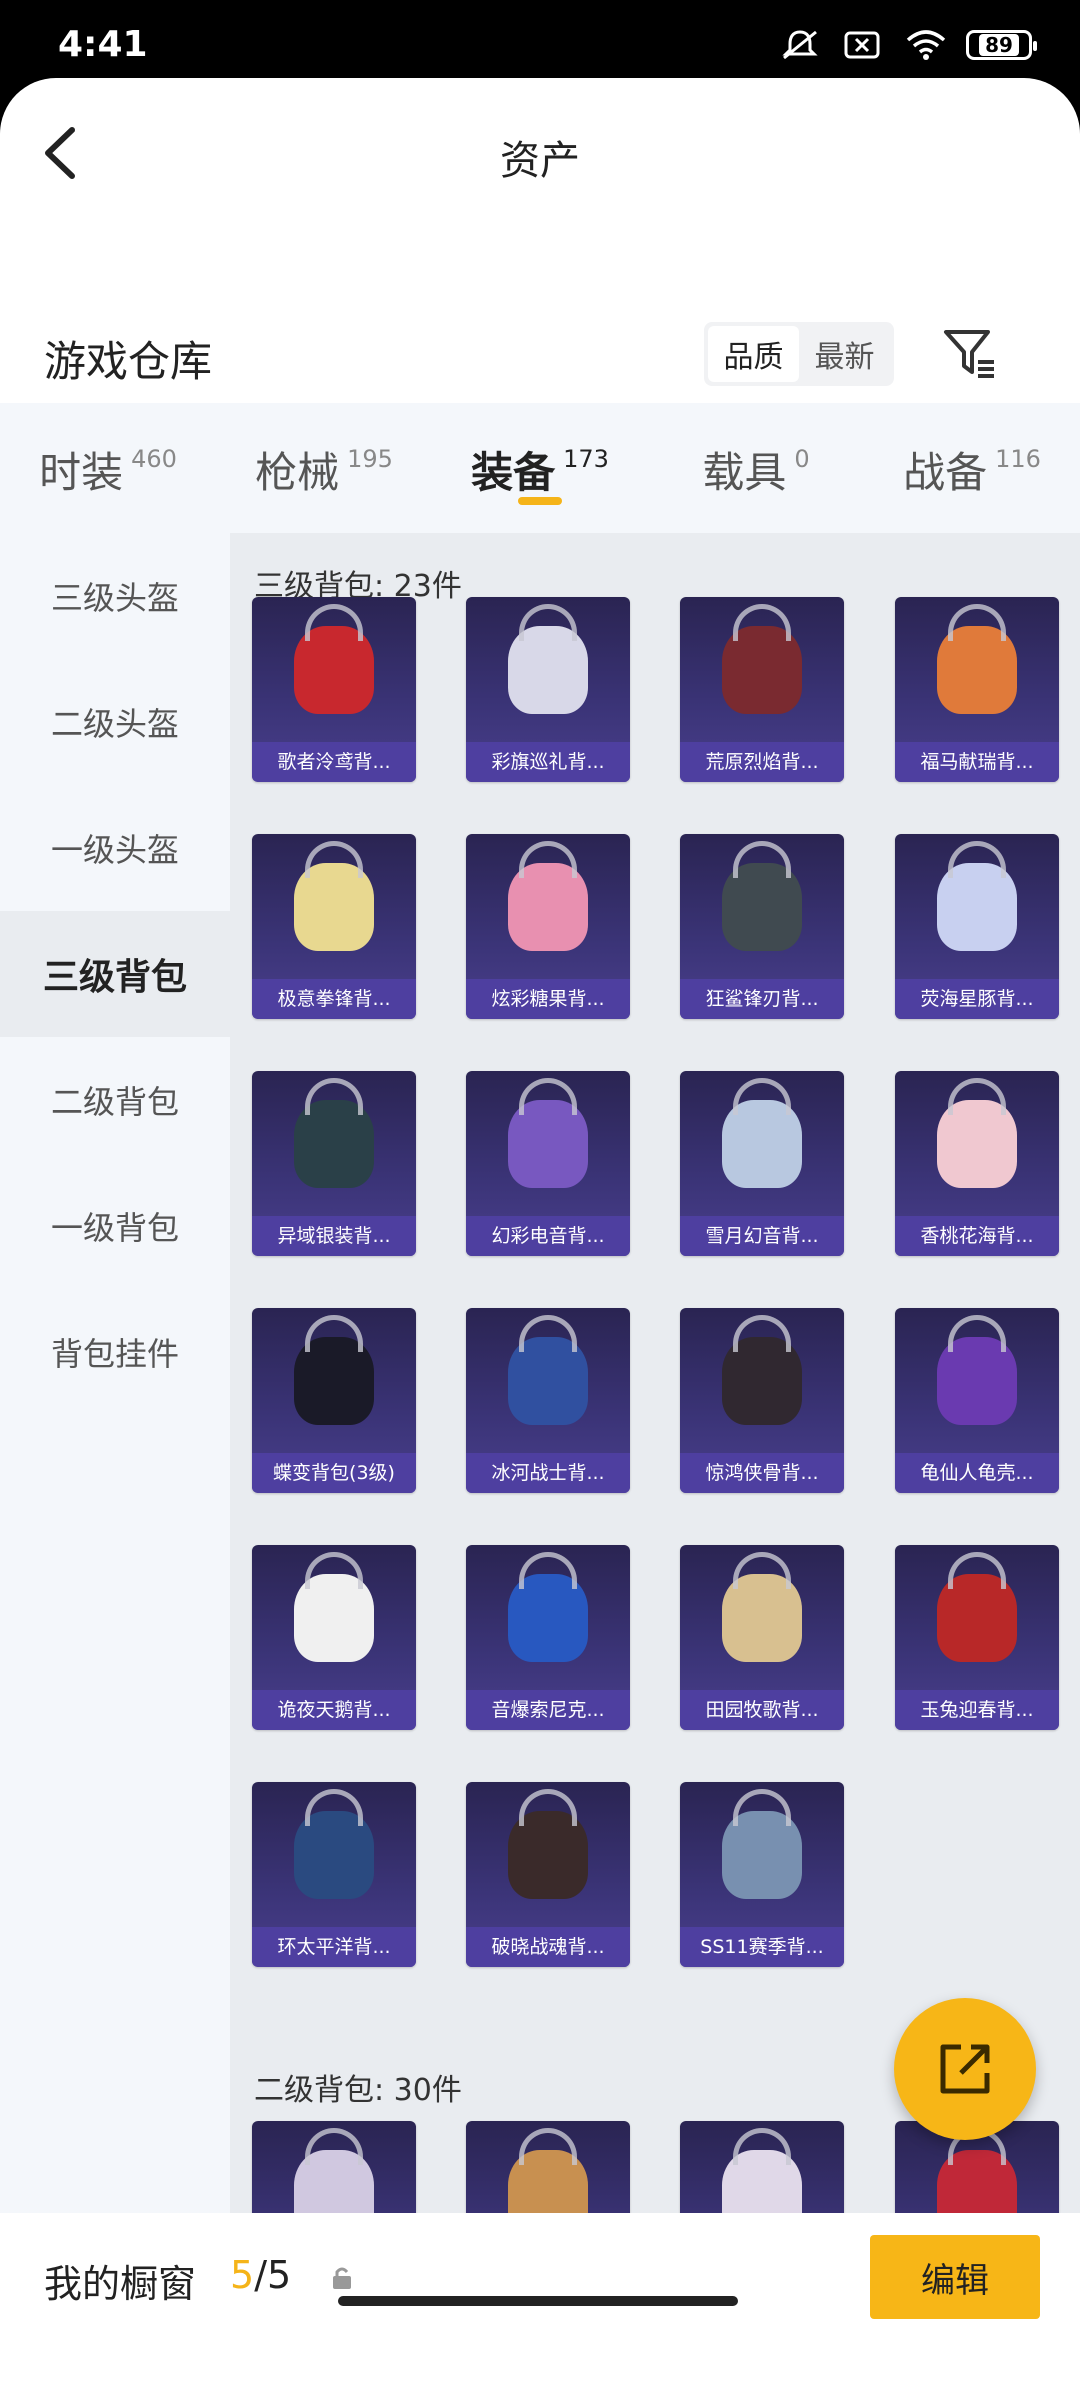 Image resolution: width=1080 pixels, height=2400 pixels. Describe the element at coordinates (115, 1352) in the screenshot. I see `sidebar-item-backpack-charm: 背包挂件` at that location.